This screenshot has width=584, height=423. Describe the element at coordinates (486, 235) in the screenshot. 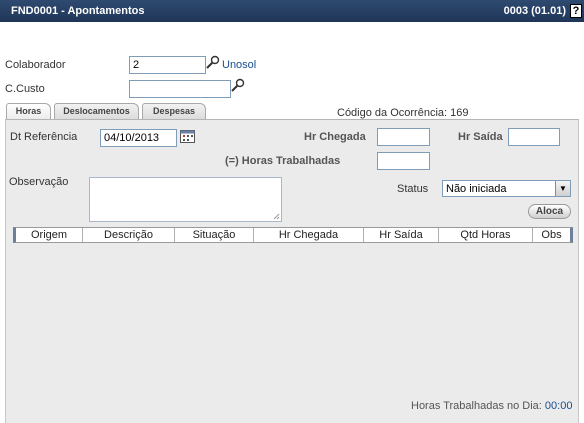

I see `grid-col-qtd-horas: Qtd Horas` at that location.